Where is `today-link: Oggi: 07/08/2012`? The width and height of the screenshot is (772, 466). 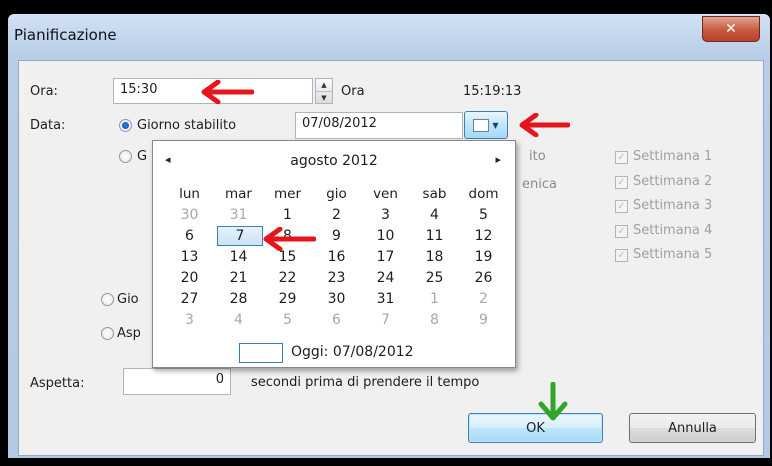
today-link: Oggi: 07/08/2012 is located at coordinates (352, 352).